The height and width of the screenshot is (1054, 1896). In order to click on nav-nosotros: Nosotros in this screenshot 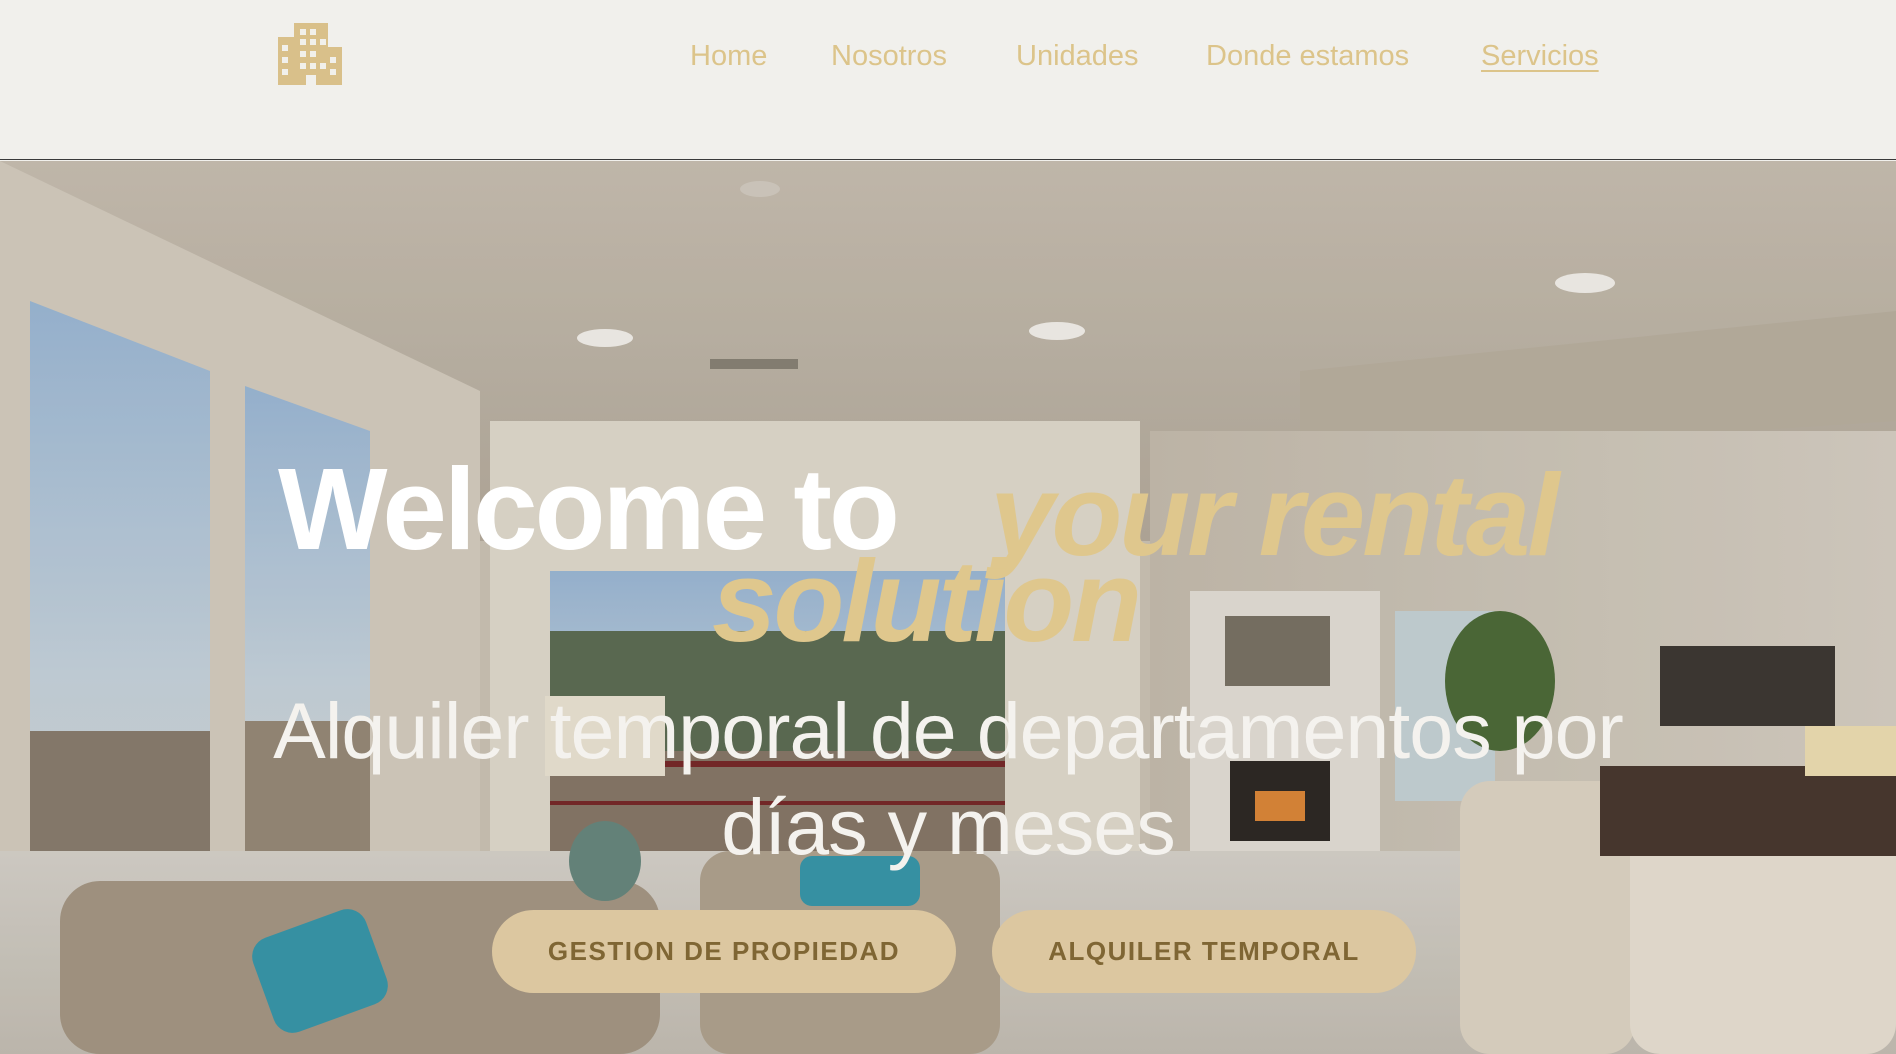, I will do `click(889, 56)`.